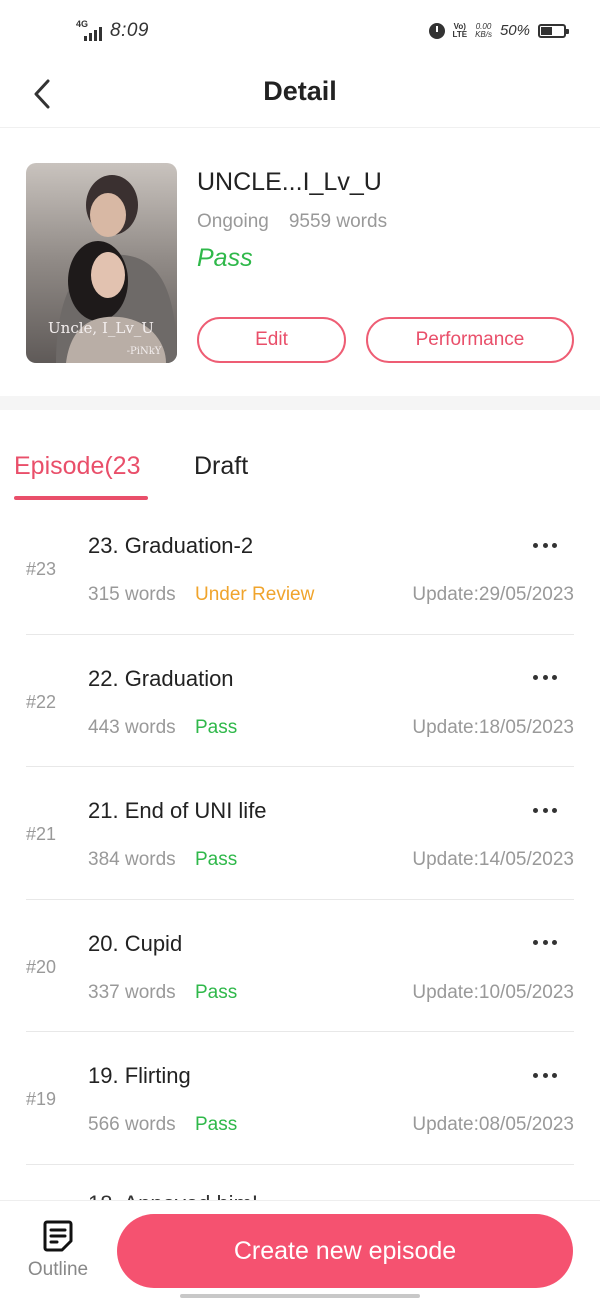 Image resolution: width=600 pixels, height=1300 pixels. I want to click on episode-update-date: Update:18/05/2023, so click(493, 727).